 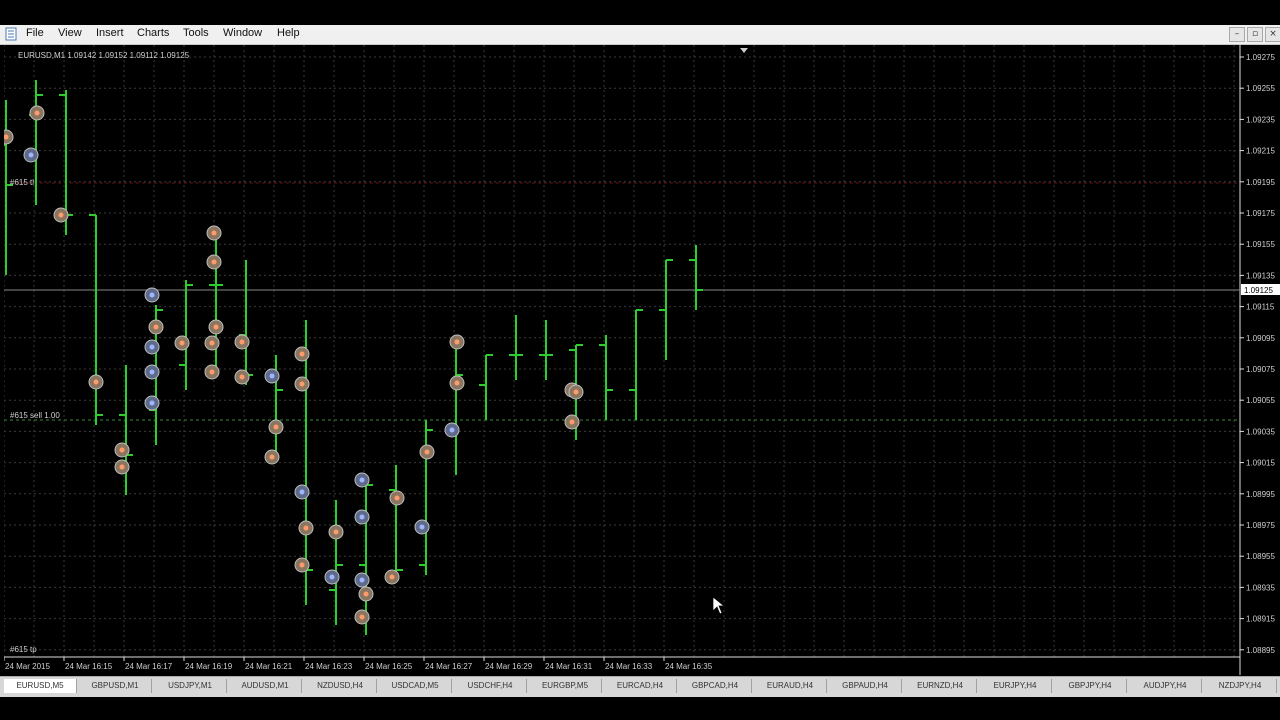 I want to click on price-label: 1.09095, so click(x=1260, y=338).